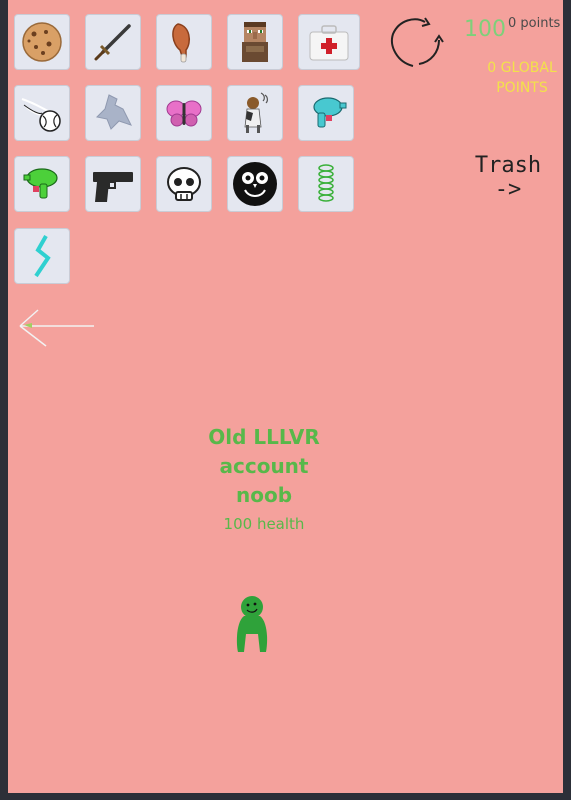 The width and height of the screenshot is (571, 800). I want to click on item-slot-sword, so click(113, 42).